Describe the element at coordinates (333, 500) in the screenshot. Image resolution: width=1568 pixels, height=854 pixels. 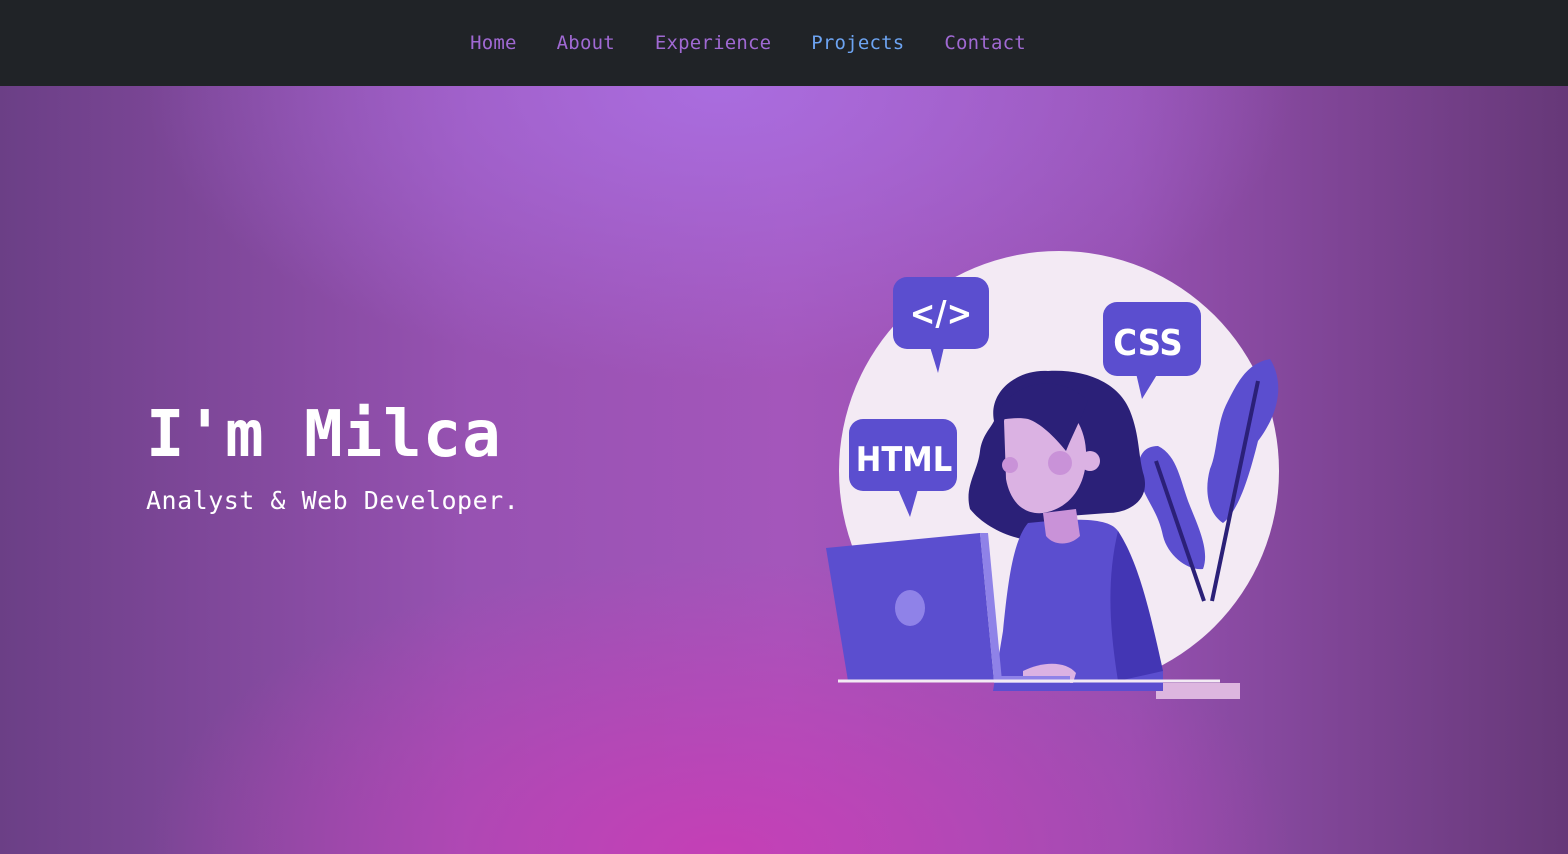
I see `hero-subtitle: Analyst & Web Developer.` at that location.